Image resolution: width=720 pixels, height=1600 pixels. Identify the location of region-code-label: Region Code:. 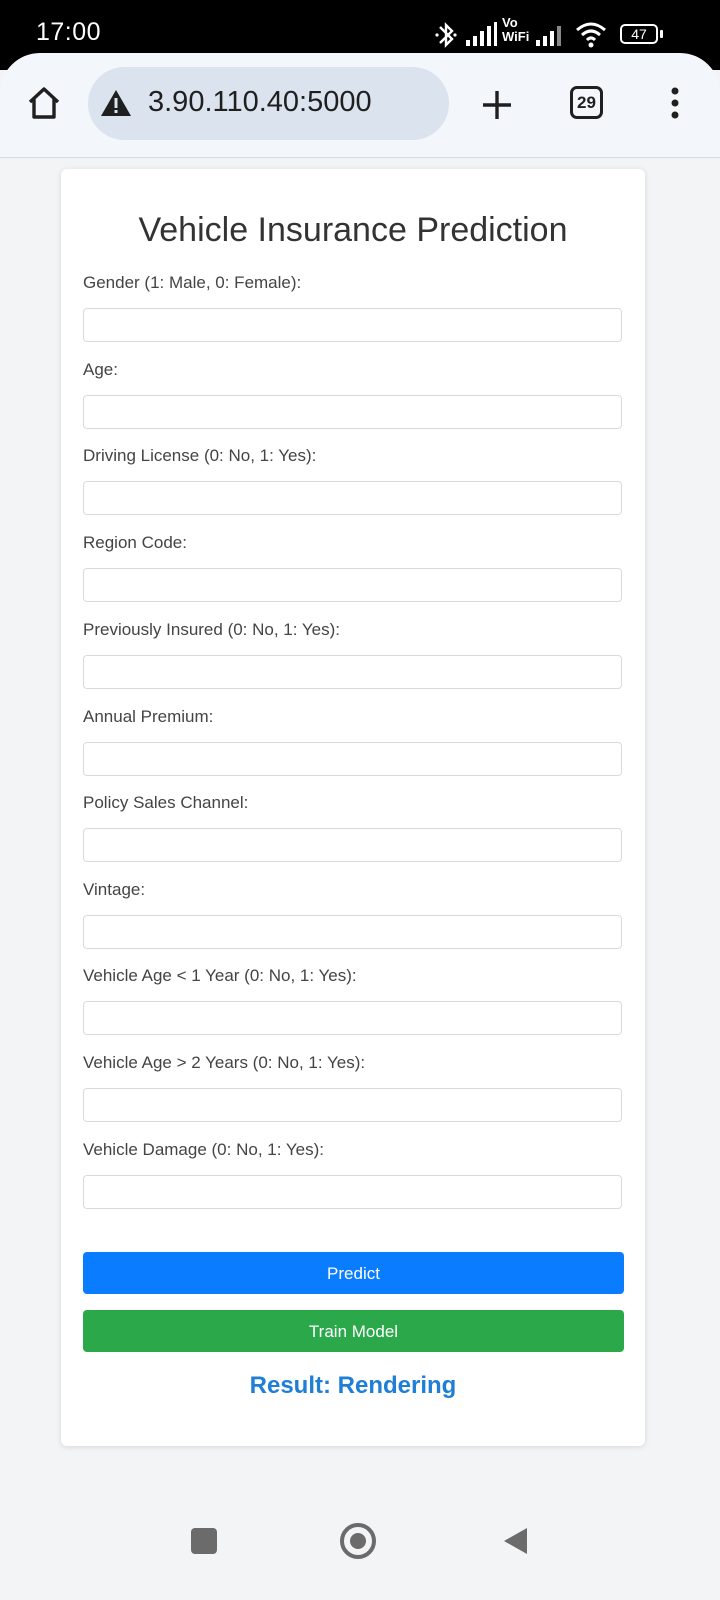
(135, 542).